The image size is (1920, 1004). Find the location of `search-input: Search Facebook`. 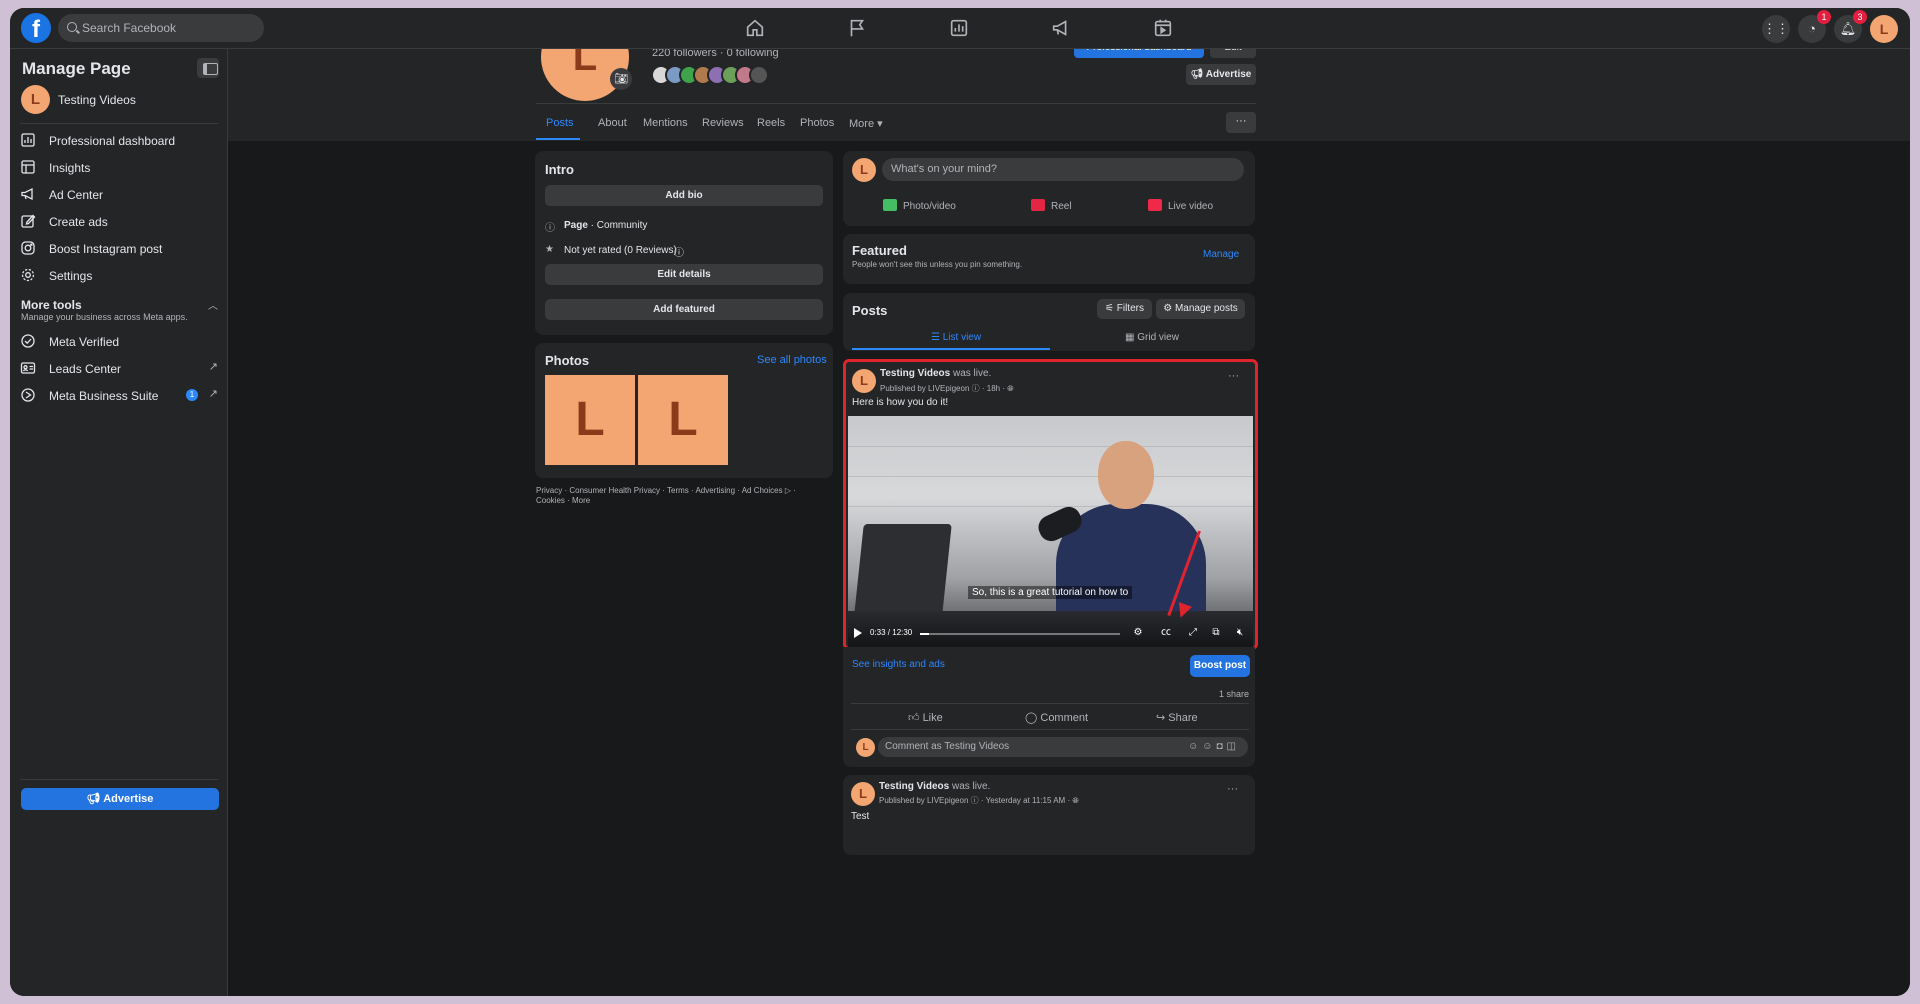

search-input: Search Facebook is located at coordinates (161, 28).